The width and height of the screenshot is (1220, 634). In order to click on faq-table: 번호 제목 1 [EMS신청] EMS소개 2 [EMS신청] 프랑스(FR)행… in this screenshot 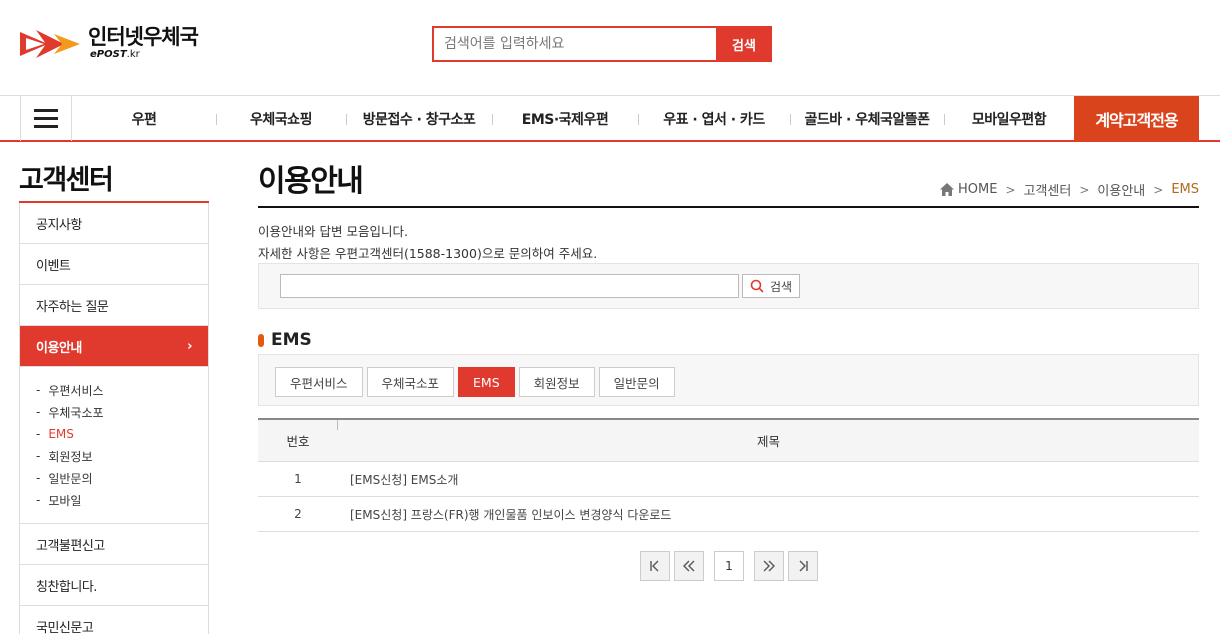, I will do `click(728, 475)`.